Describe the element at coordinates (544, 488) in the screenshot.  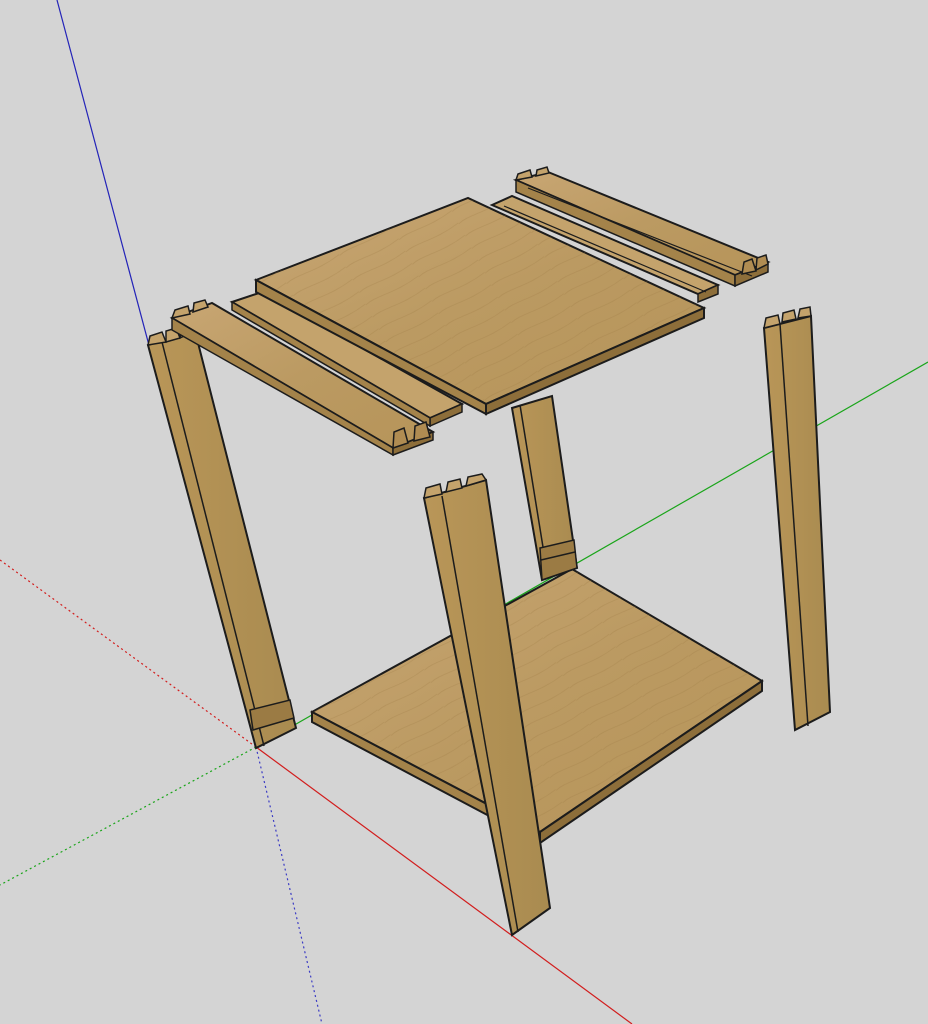
I see `back-center-leg` at that location.